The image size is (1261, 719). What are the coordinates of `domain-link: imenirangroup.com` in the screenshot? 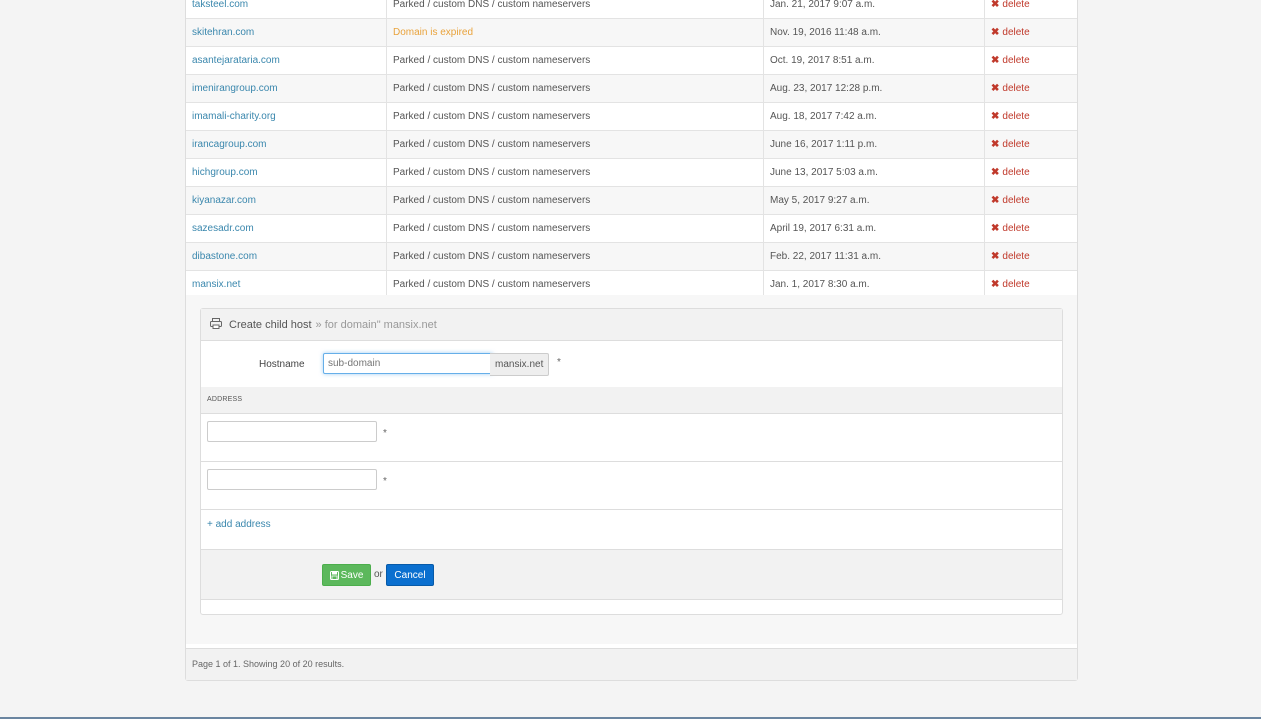 It's located at (235, 88).